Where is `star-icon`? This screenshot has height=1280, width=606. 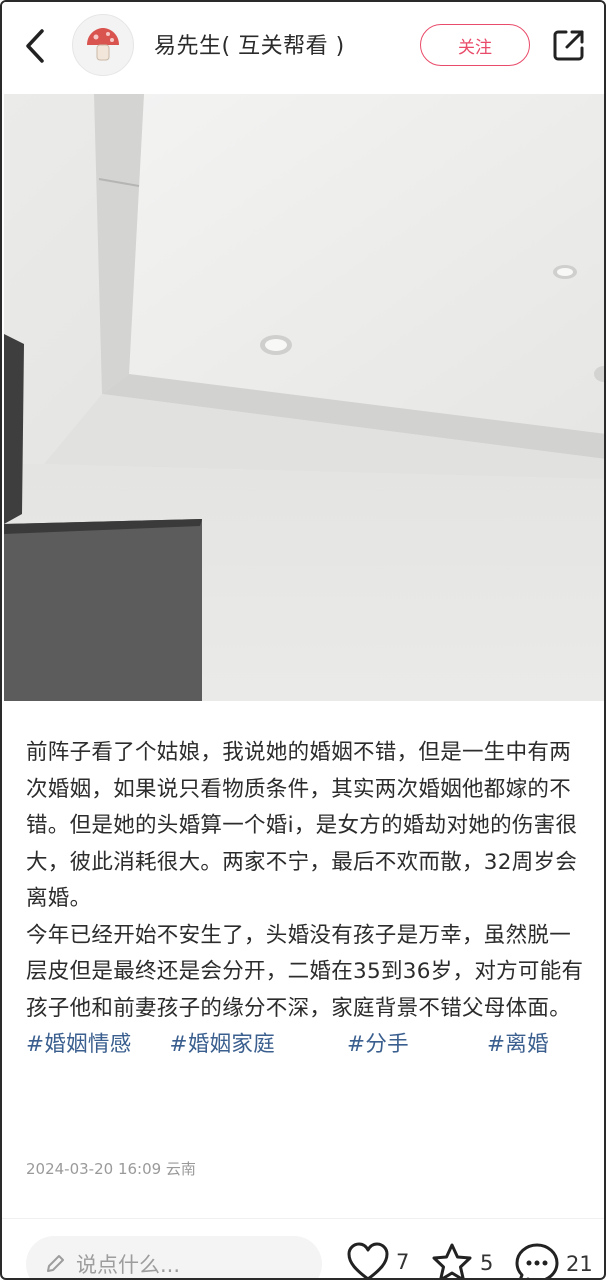
star-icon is located at coordinates (452, 1260).